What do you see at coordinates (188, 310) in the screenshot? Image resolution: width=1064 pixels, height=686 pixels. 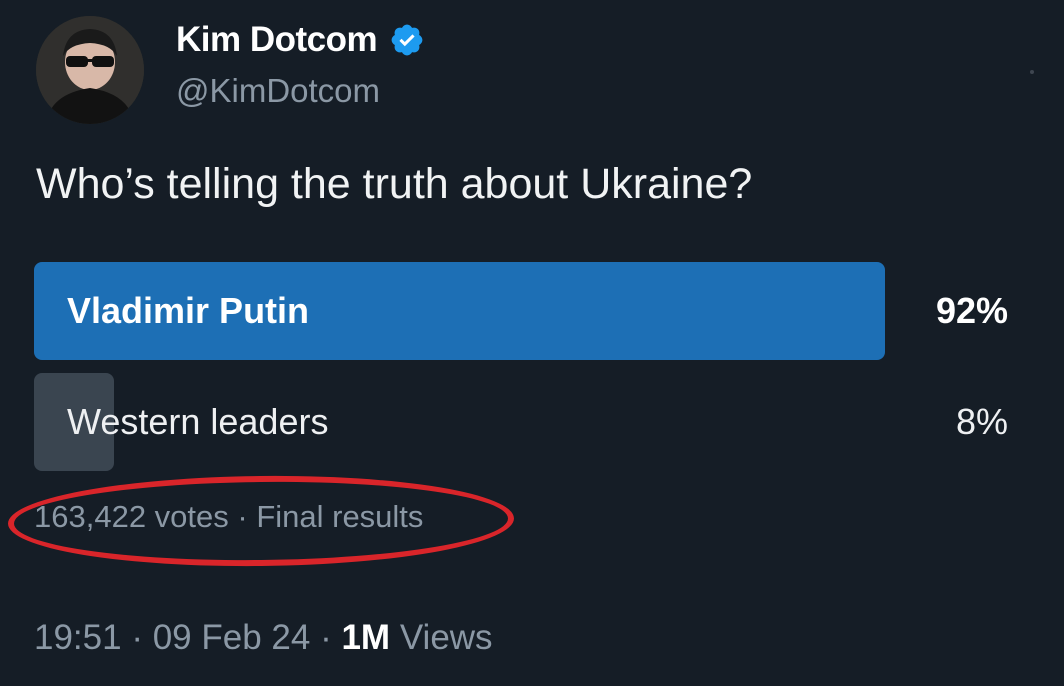 I see `poll-option-label: Vladimir Putin` at bounding box center [188, 310].